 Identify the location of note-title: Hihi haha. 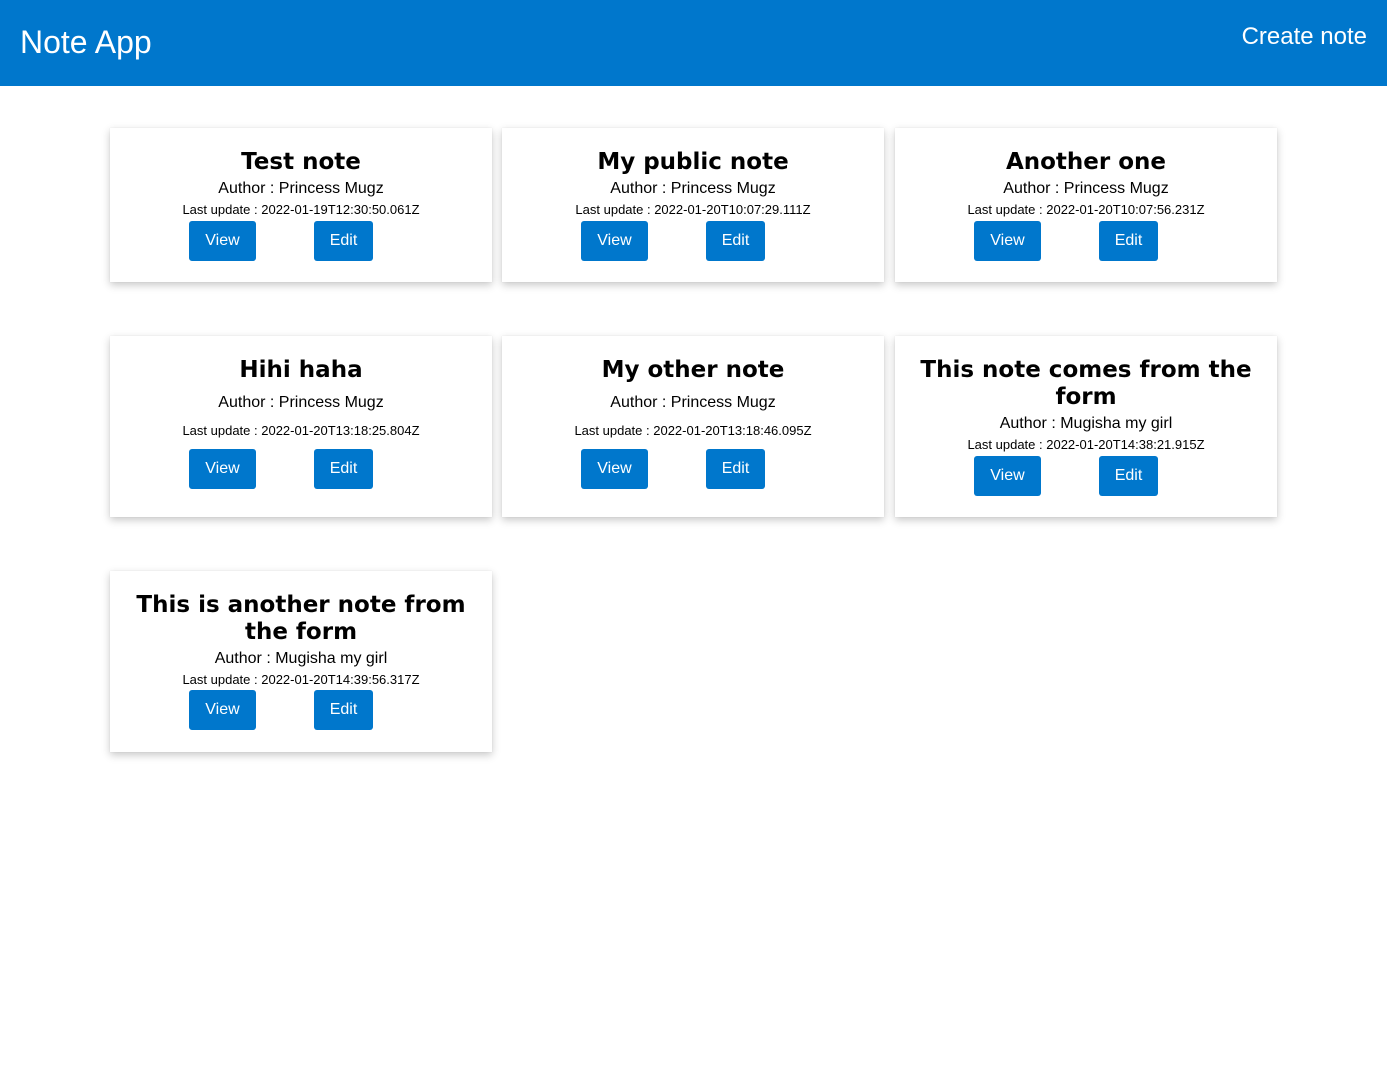
(301, 370).